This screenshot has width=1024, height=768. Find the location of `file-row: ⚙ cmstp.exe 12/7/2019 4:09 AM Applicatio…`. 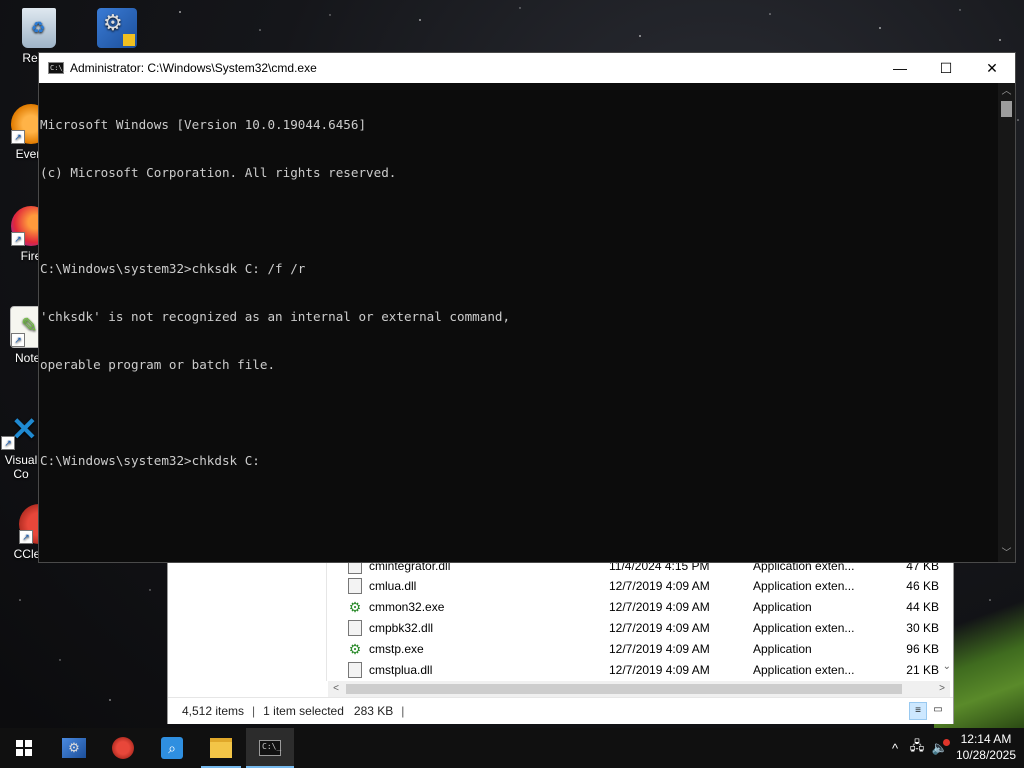

file-row: ⚙ cmstp.exe 12/7/2019 4:09 AM Applicatio… is located at coordinates (639, 648).